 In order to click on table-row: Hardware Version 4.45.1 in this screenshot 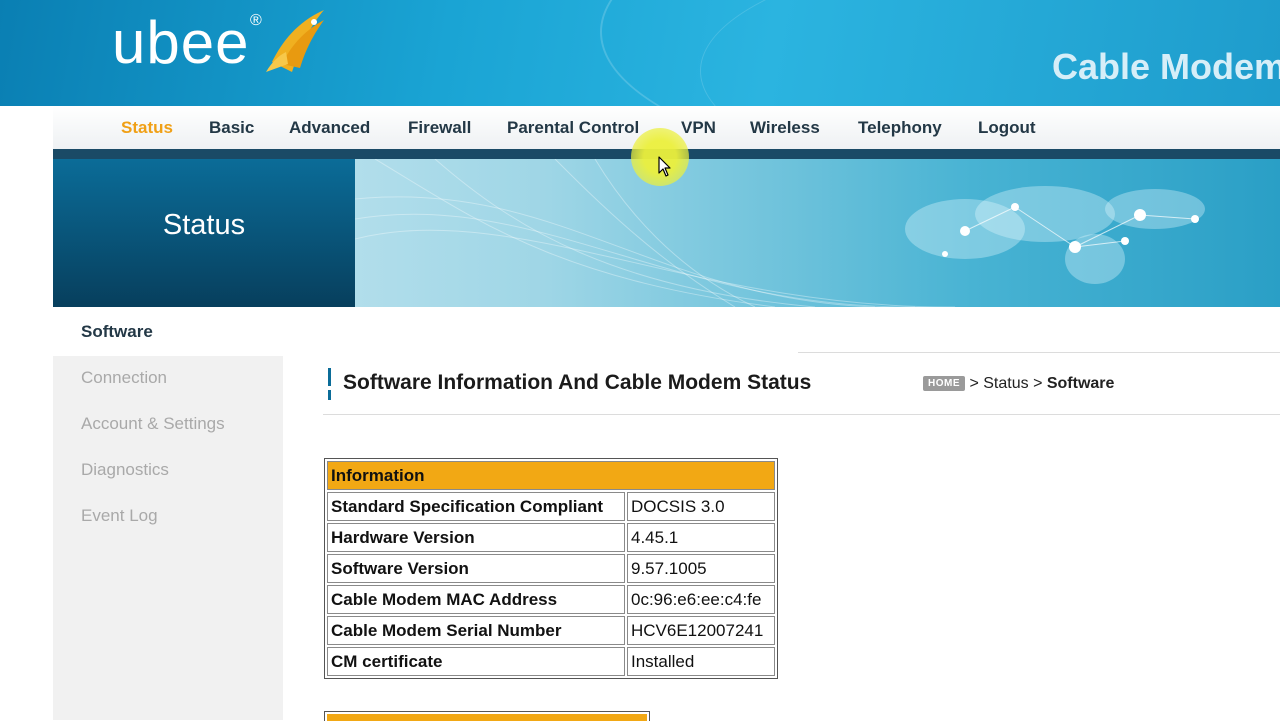, I will do `click(551, 537)`.